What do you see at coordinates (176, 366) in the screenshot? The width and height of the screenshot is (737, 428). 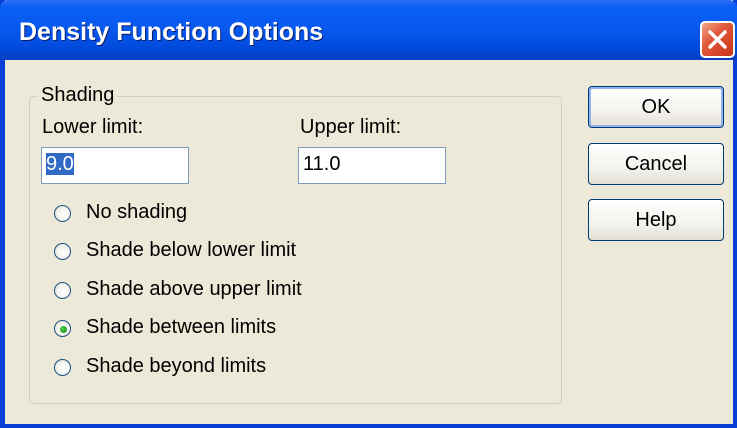 I see `radio-label: Shade beyond limits` at bounding box center [176, 366].